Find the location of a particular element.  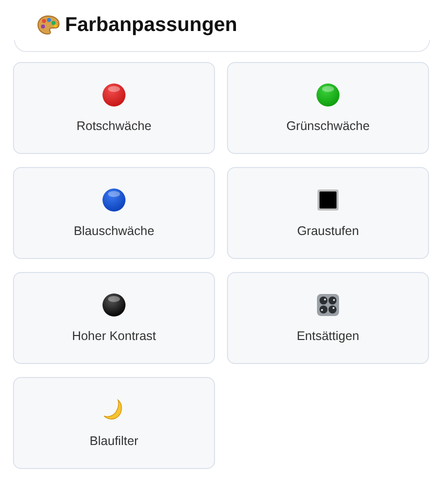

crescent-moon-icon is located at coordinates (114, 410).